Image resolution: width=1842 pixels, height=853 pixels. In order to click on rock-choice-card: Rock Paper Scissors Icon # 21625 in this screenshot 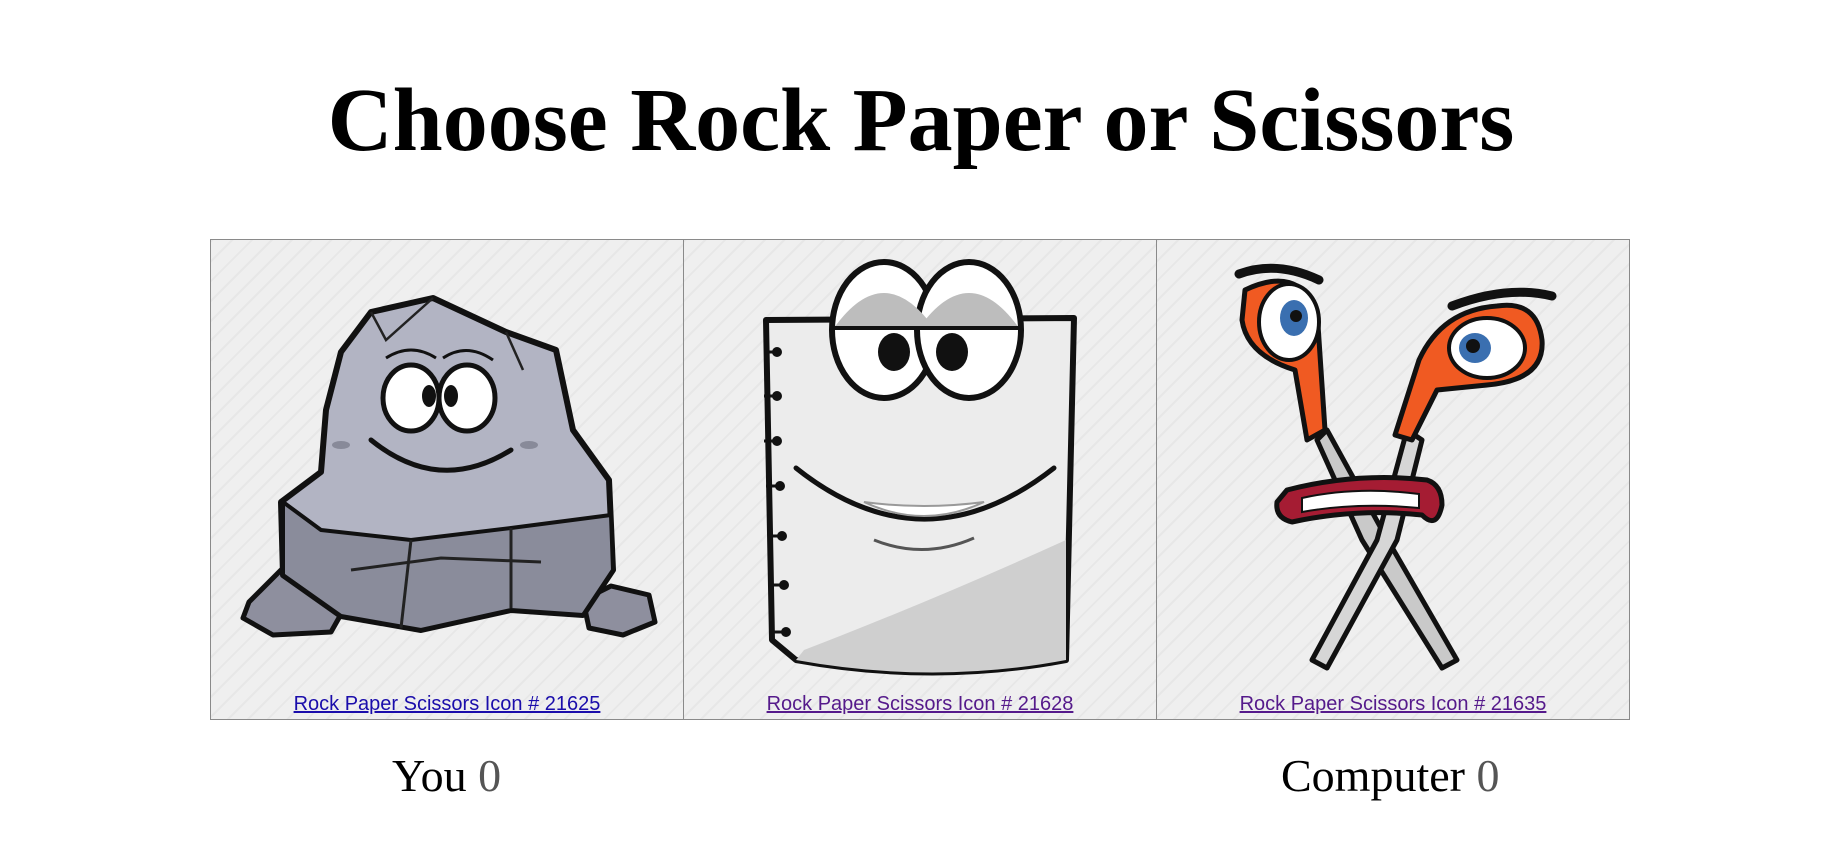, I will do `click(447, 479)`.